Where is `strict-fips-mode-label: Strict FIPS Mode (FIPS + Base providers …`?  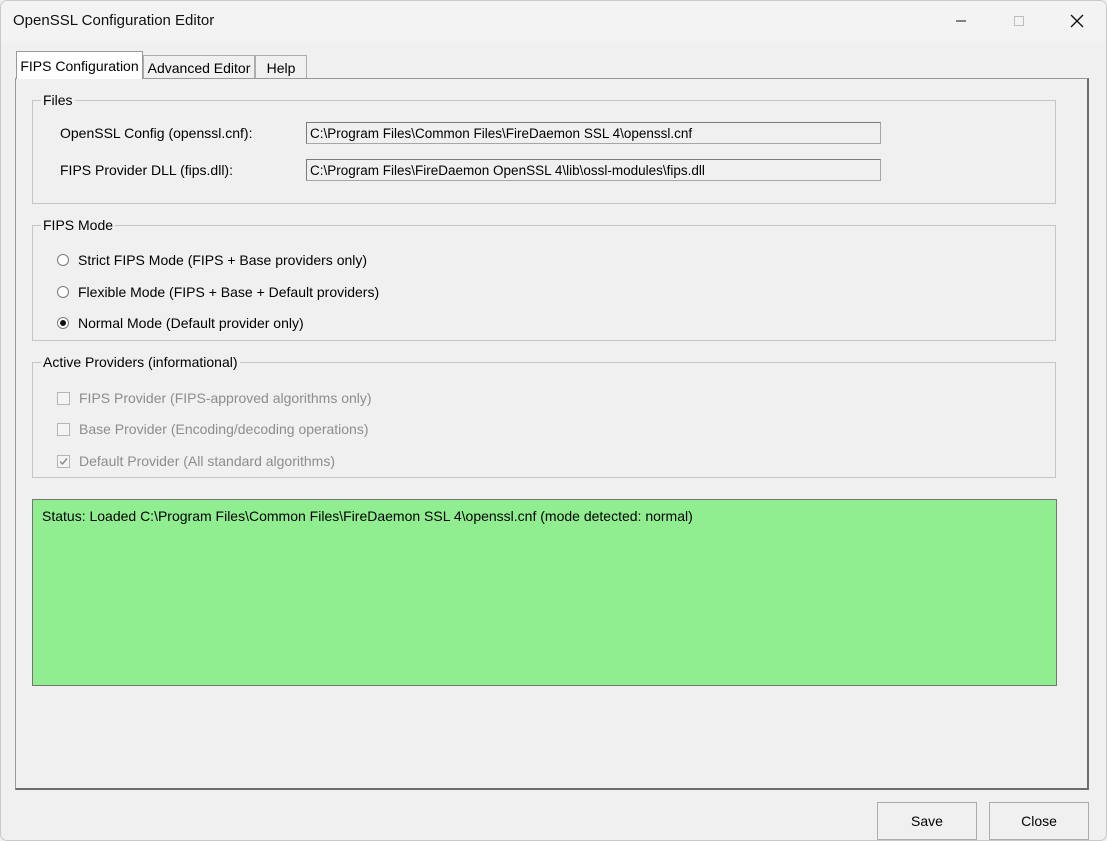
strict-fips-mode-label: Strict FIPS Mode (FIPS + Base providers … is located at coordinates (223, 260).